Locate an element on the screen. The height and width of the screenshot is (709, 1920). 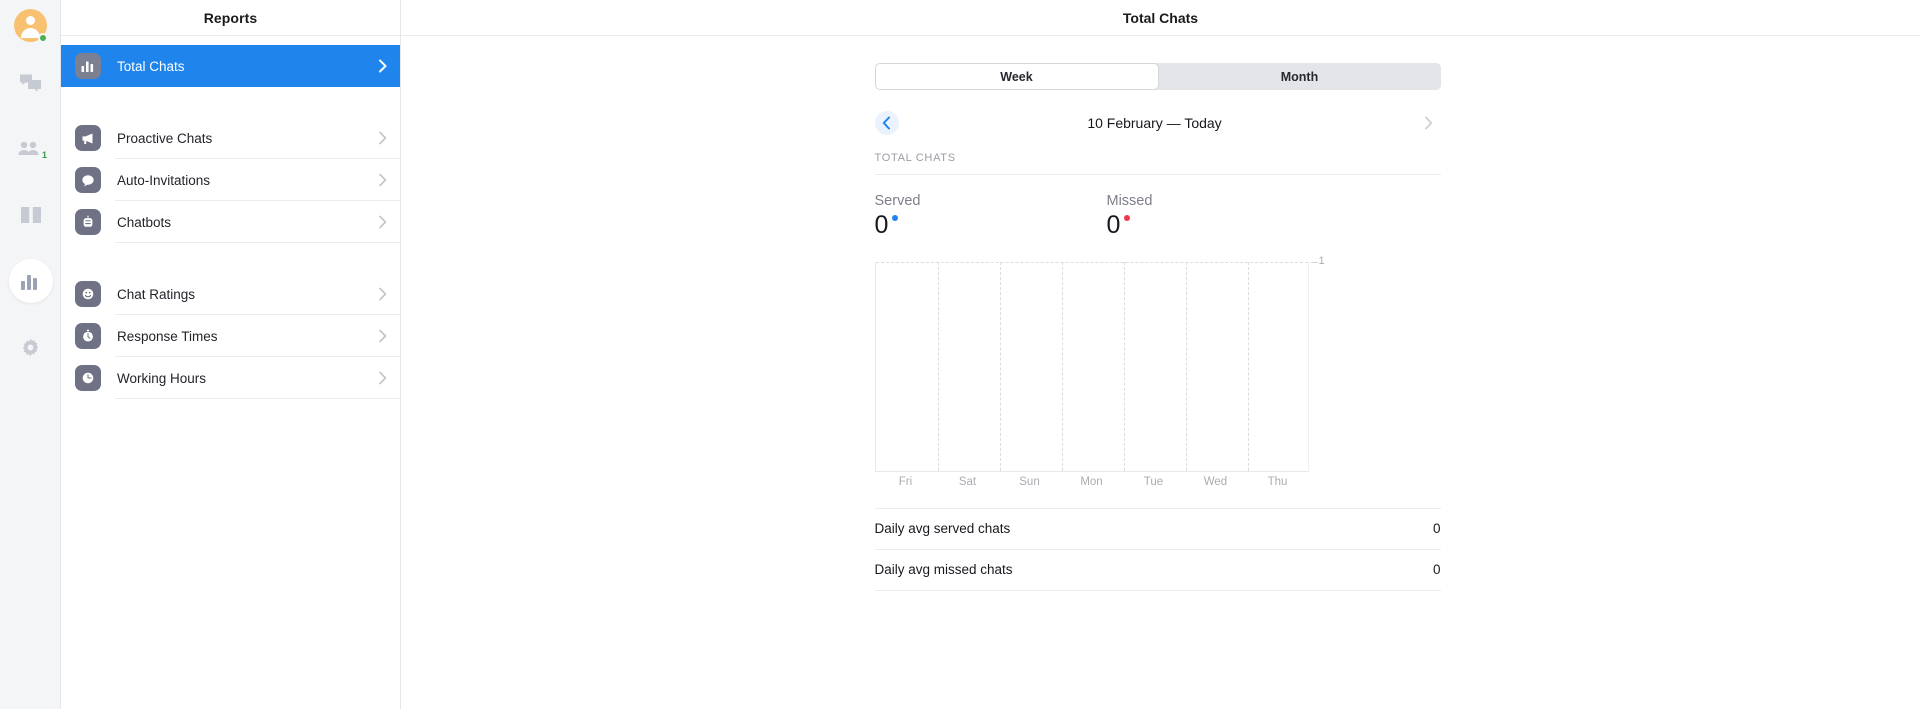
chevron-left-icon is located at coordinates (886, 123).